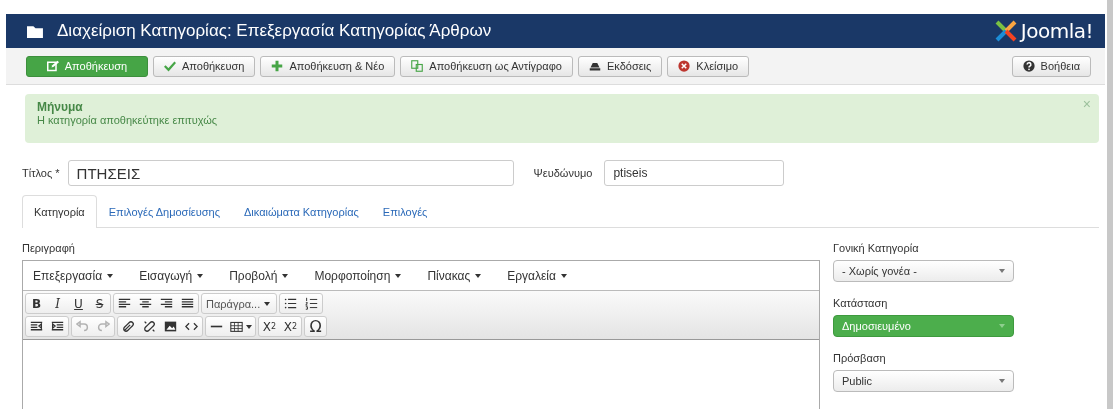 This screenshot has height=409, width=1113. Describe the element at coordinates (124, 303) in the screenshot. I see `align-left-icon` at that location.